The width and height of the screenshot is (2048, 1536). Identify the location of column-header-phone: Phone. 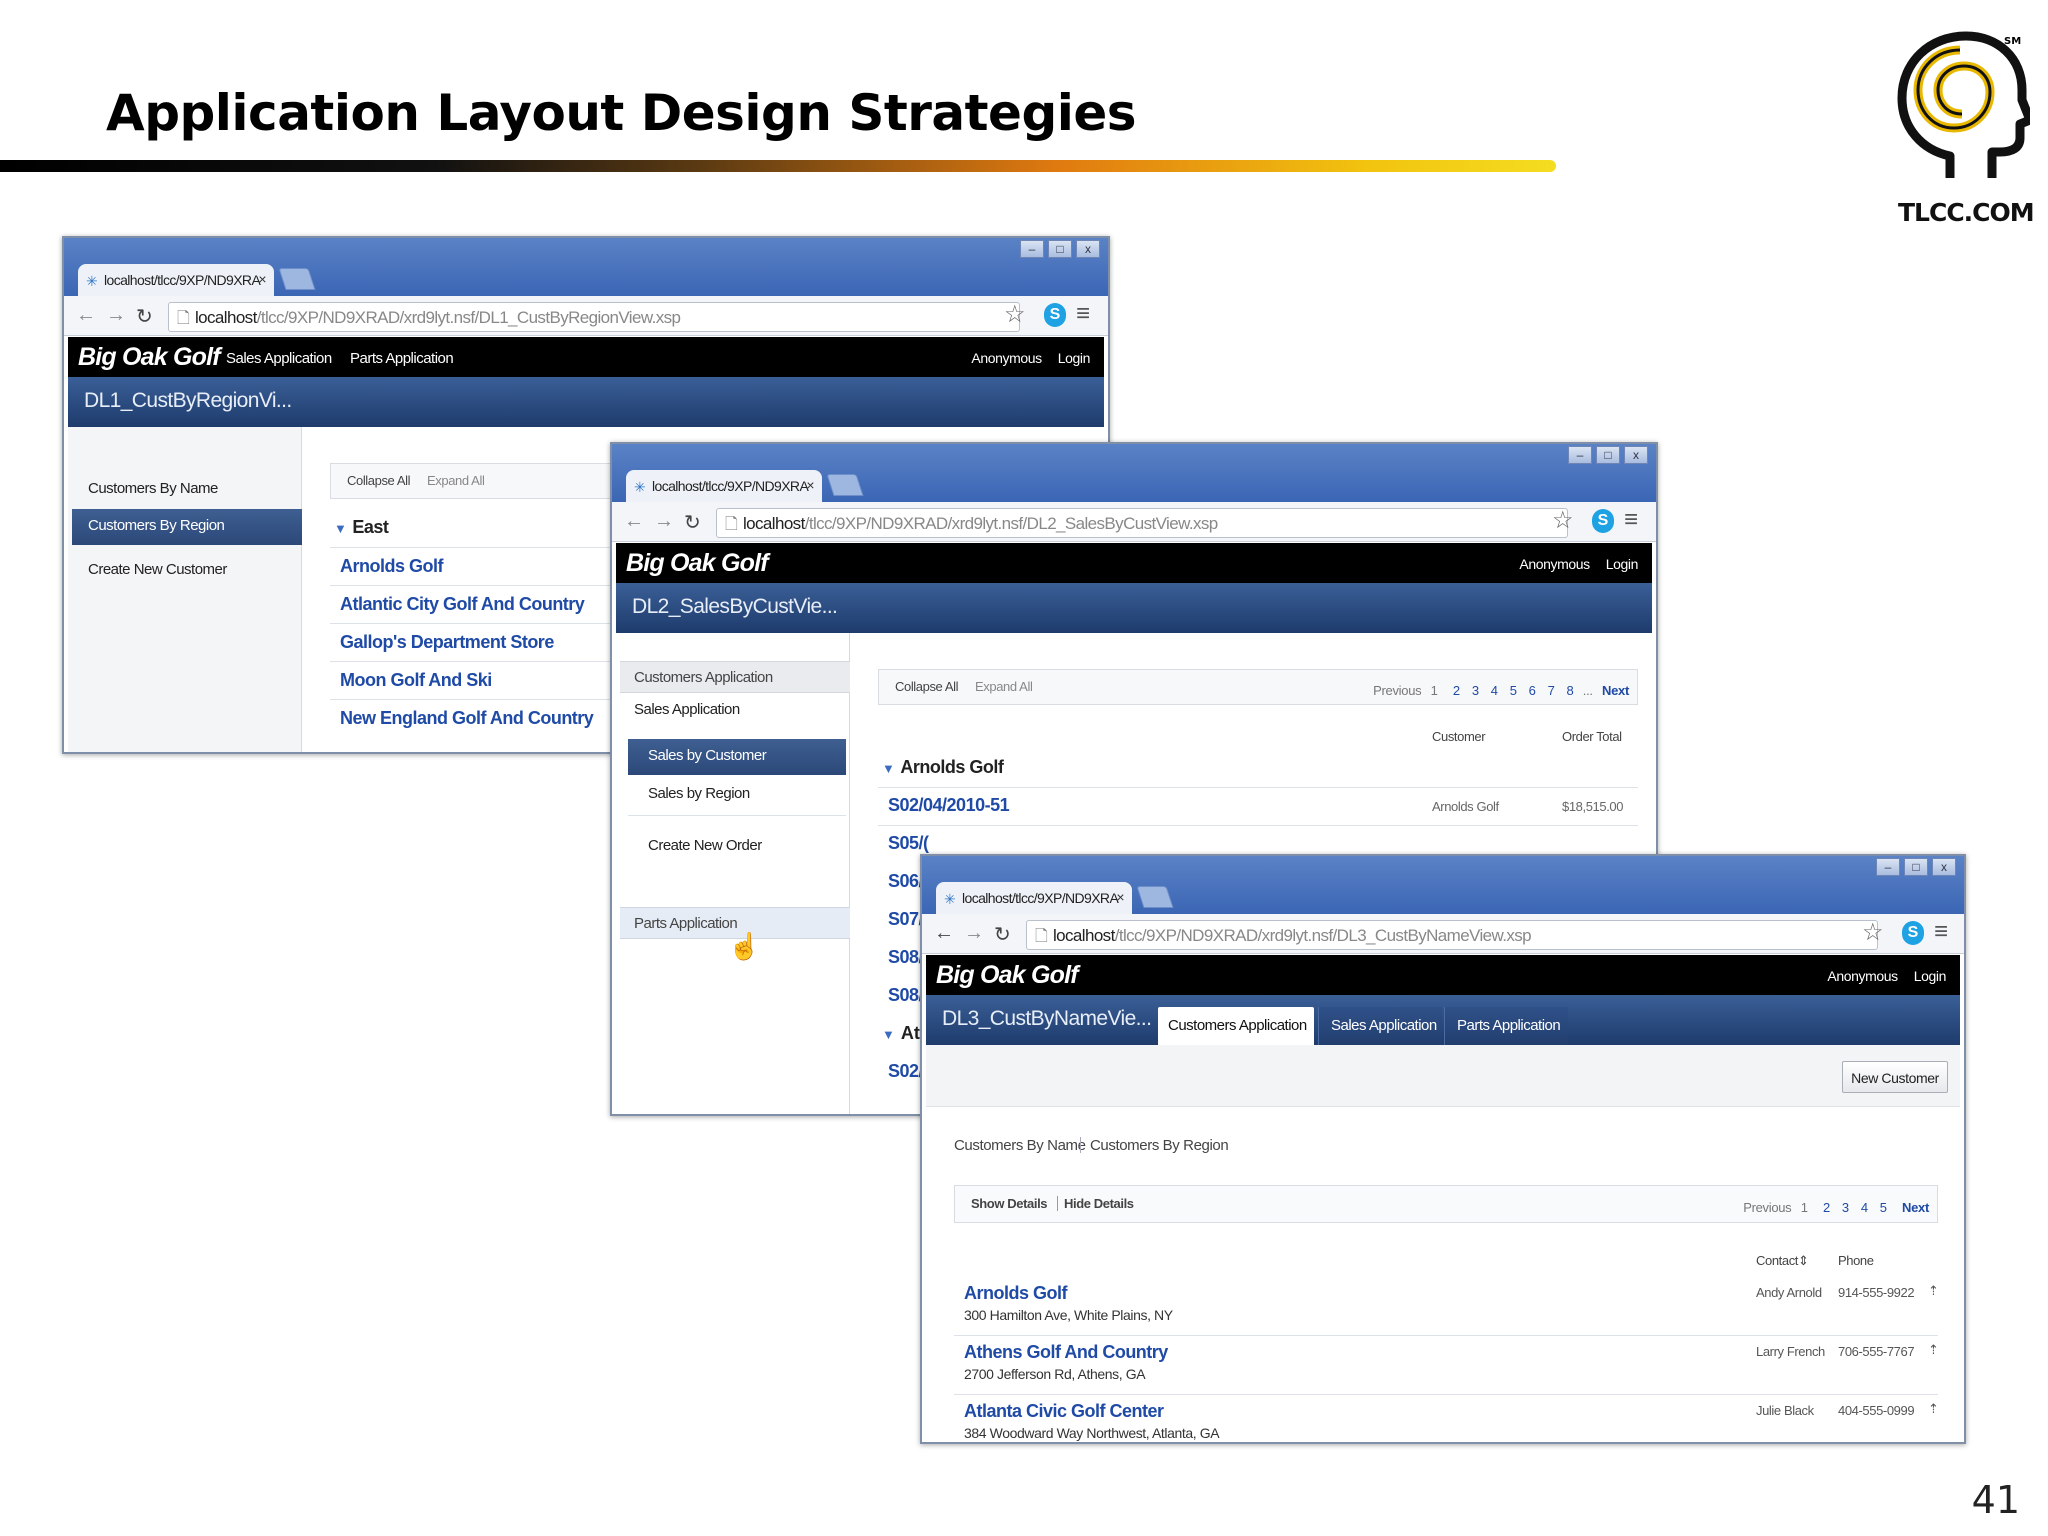
(1856, 1260).